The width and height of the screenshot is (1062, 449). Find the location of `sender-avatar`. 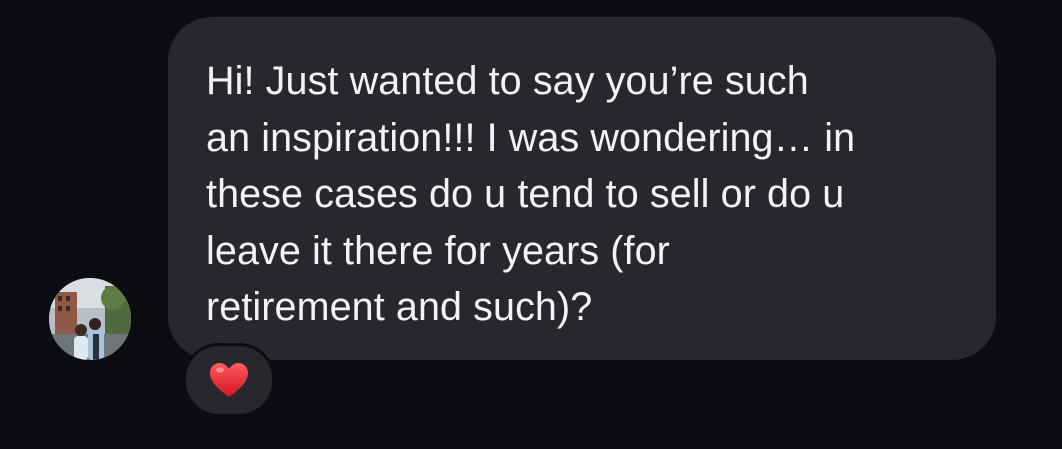

sender-avatar is located at coordinates (90, 319).